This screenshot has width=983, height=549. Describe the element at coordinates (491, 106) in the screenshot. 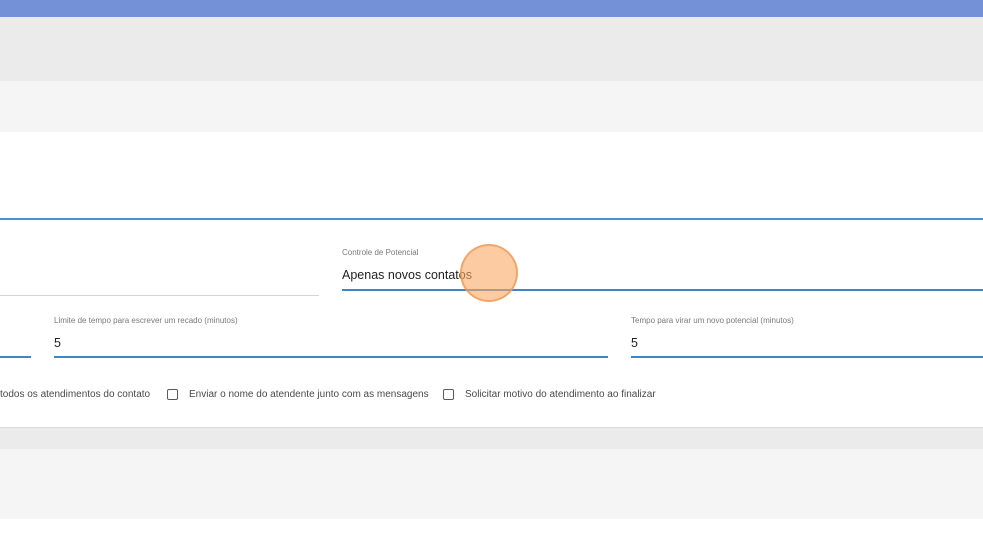

I see `section-header` at that location.